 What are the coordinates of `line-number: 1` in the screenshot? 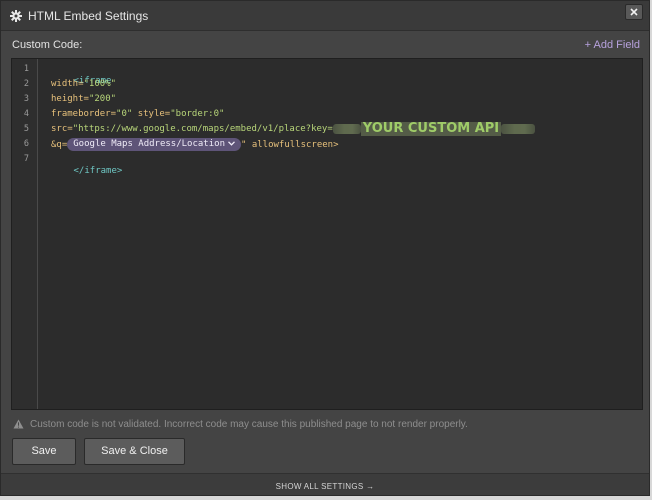 It's located at (26, 69).